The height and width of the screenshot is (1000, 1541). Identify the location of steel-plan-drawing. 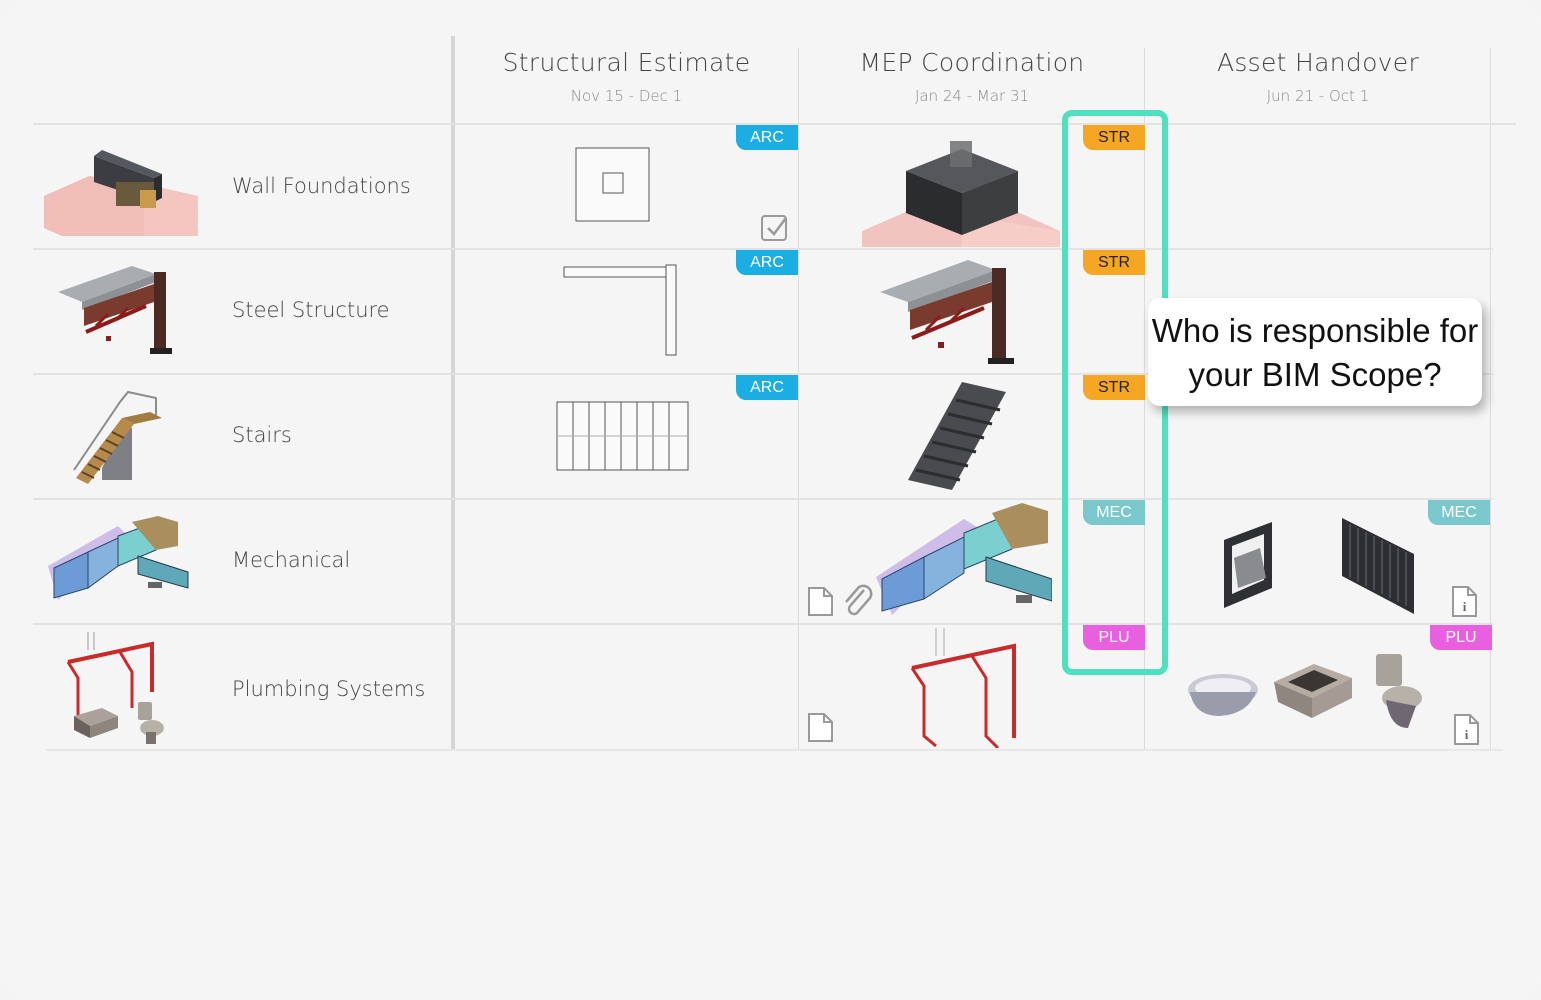
(620, 310).